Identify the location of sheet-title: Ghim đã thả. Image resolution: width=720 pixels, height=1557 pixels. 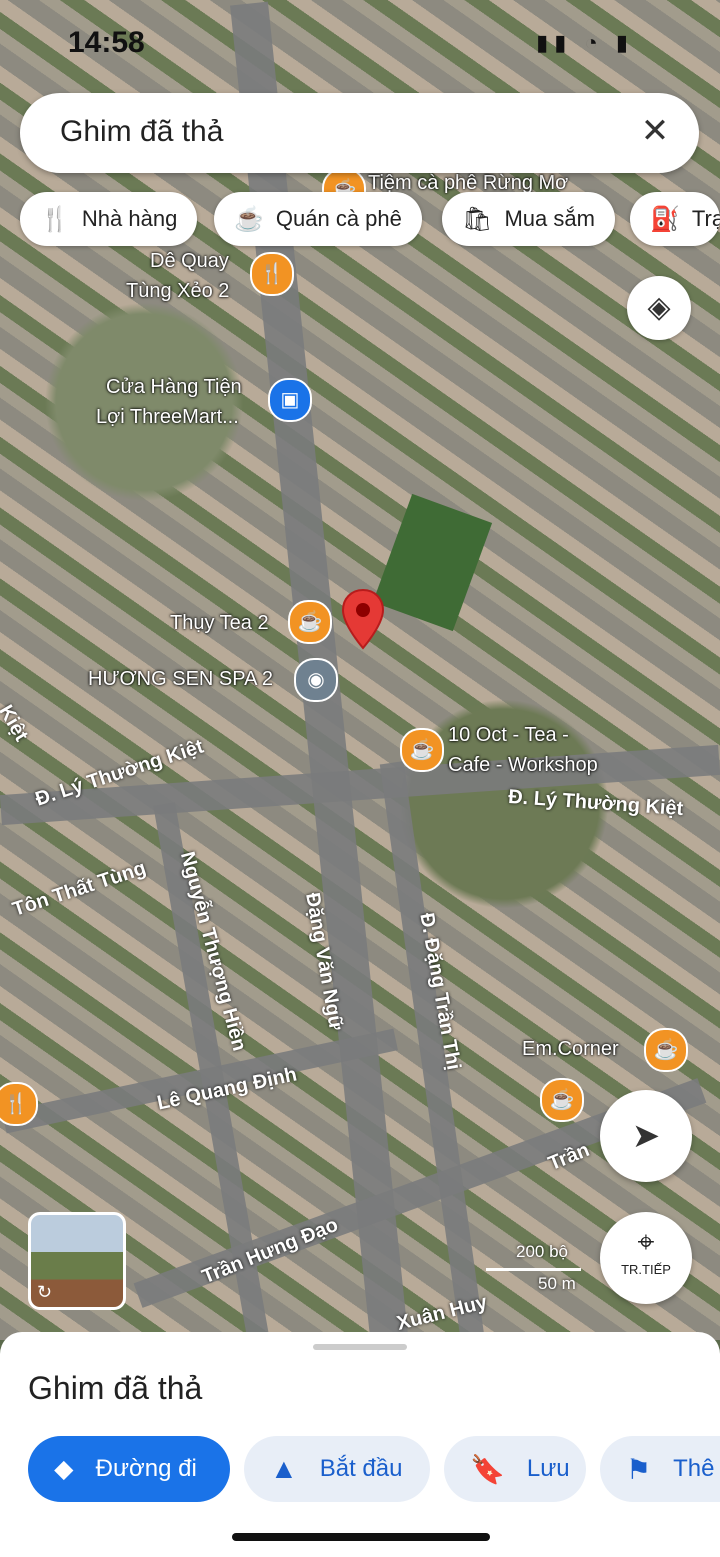
(115, 1388).